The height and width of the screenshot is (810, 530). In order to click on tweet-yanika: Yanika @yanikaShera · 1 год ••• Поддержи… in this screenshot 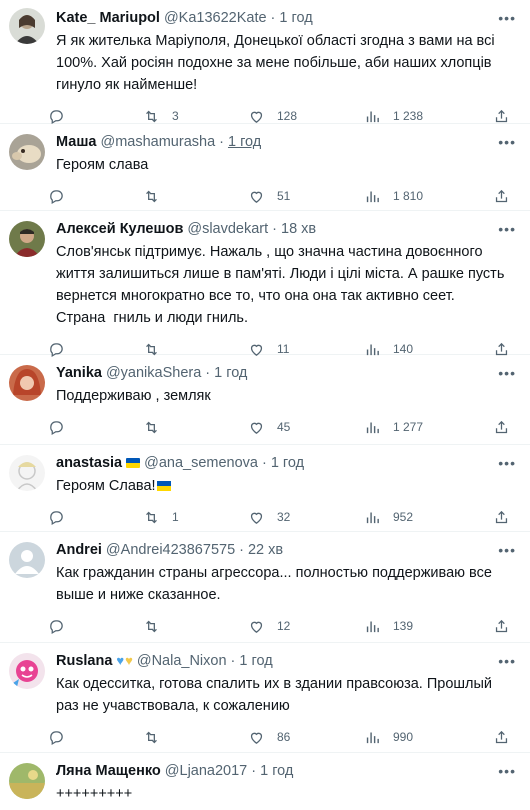, I will do `click(265, 400)`.